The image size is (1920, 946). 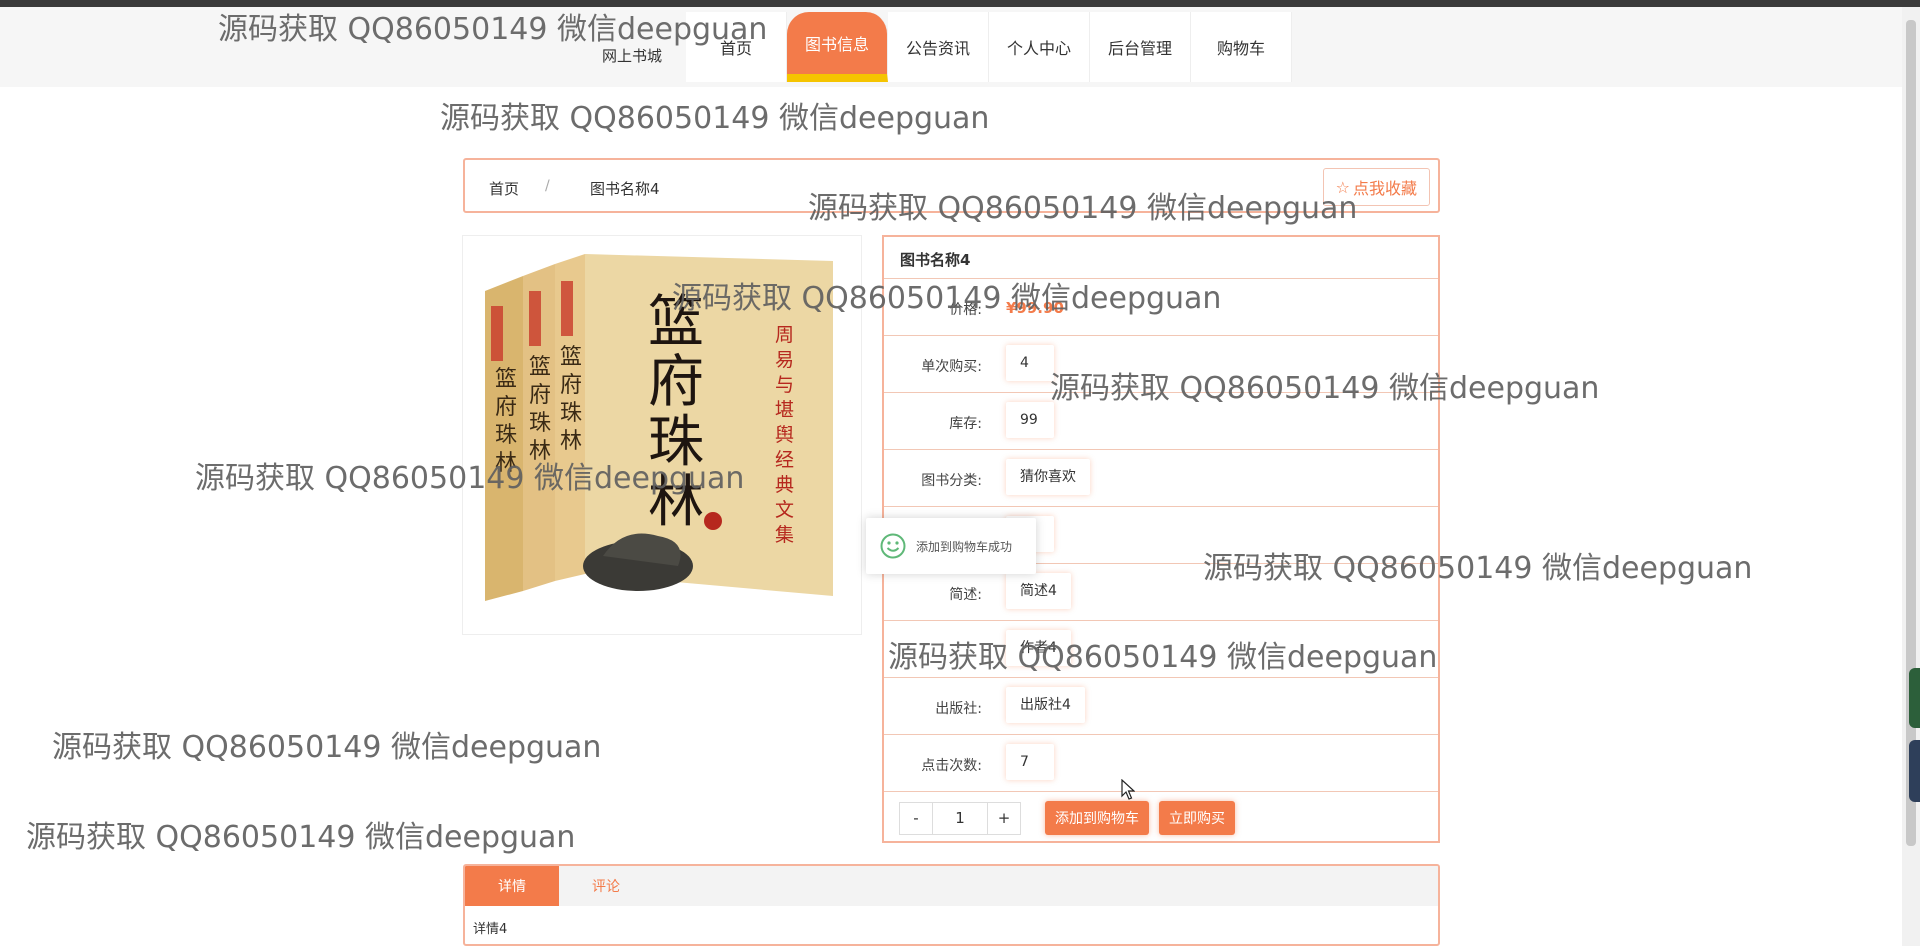 I want to click on field-value: 出版社4, so click(x=1045, y=705).